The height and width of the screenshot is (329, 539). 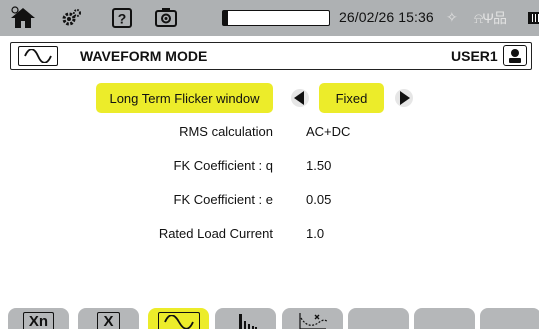 What do you see at coordinates (318, 199) in the screenshot?
I see `fk-coefficient-e-value: 0.05` at bounding box center [318, 199].